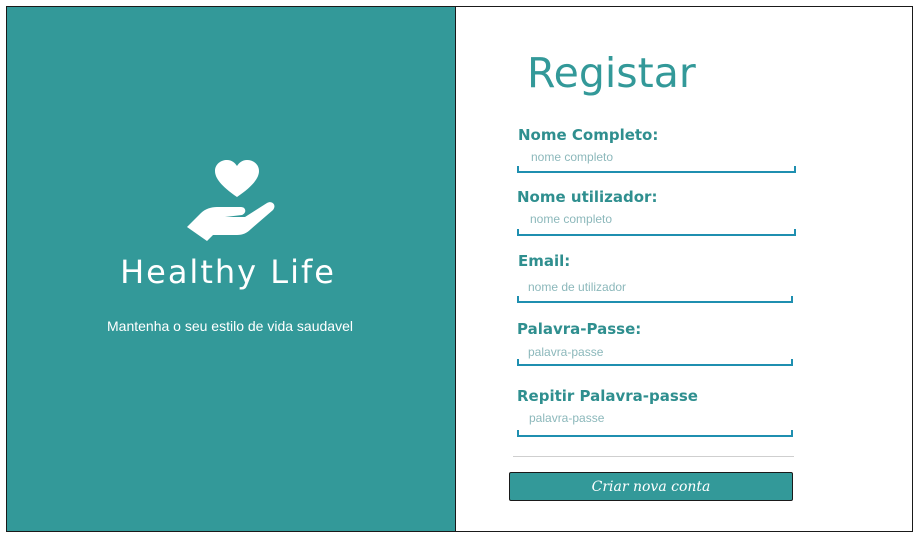  I want to click on username-input, so click(657, 219).